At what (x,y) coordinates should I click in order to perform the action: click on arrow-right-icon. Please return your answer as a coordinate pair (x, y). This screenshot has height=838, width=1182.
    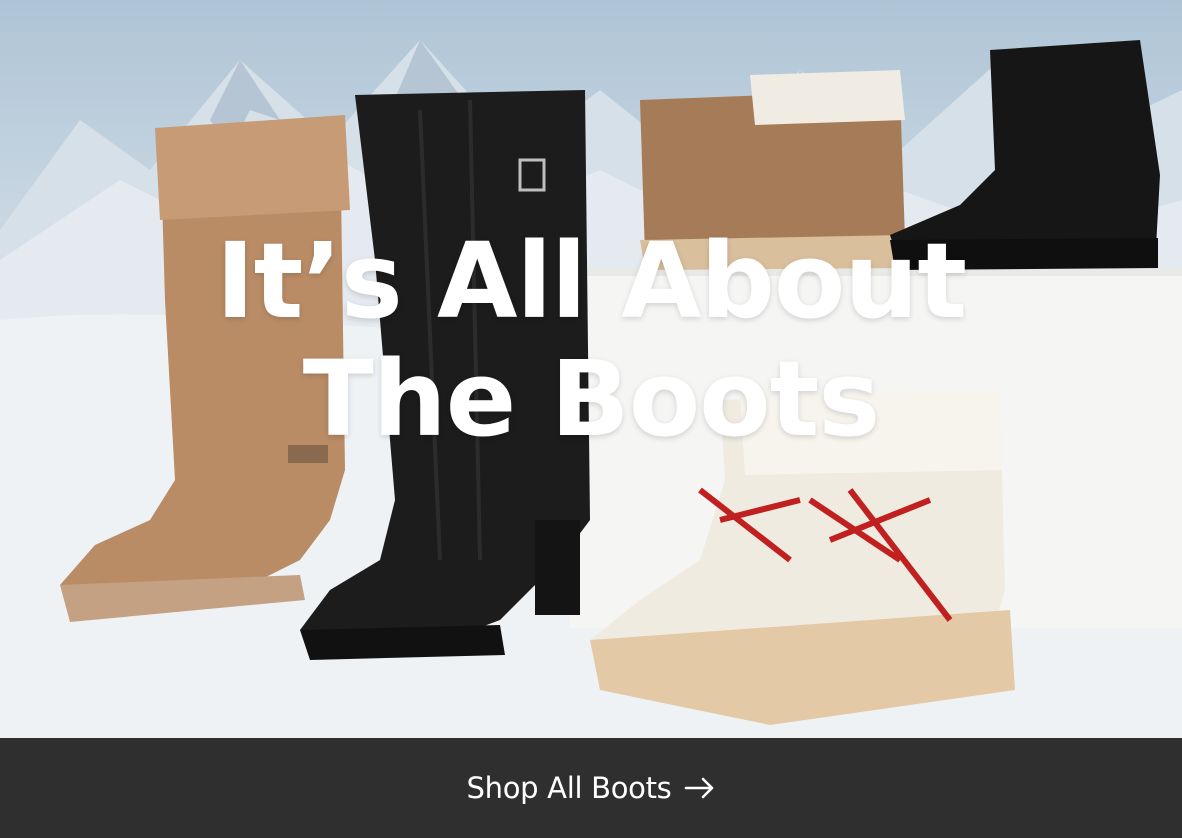
    Looking at the image, I should click on (698, 788).